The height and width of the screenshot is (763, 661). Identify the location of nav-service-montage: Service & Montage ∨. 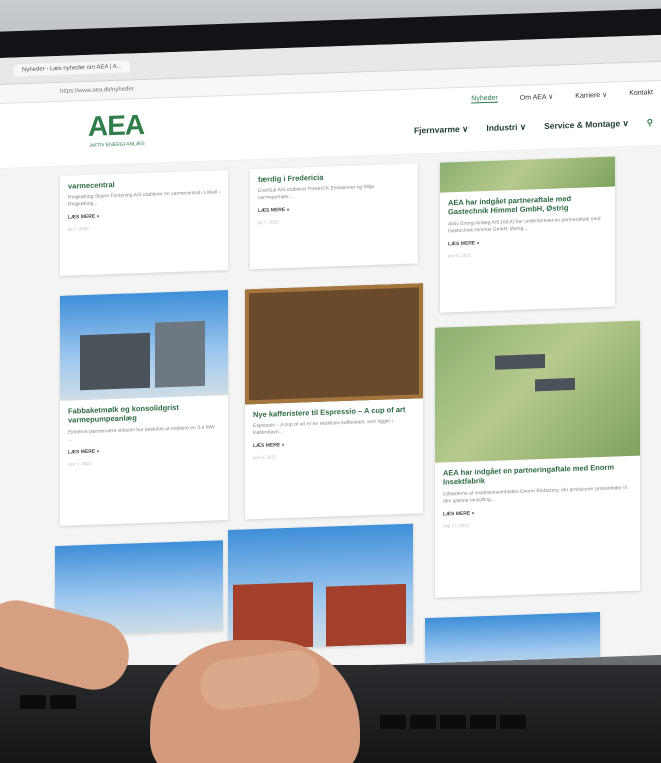
(586, 125).